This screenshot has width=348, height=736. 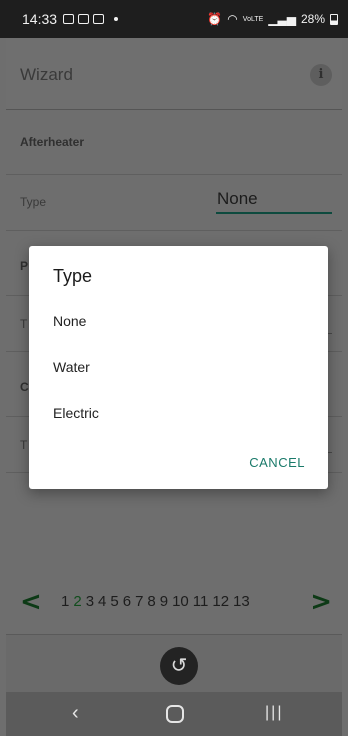 I want to click on dialog-title: Type, so click(x=73, y=276).